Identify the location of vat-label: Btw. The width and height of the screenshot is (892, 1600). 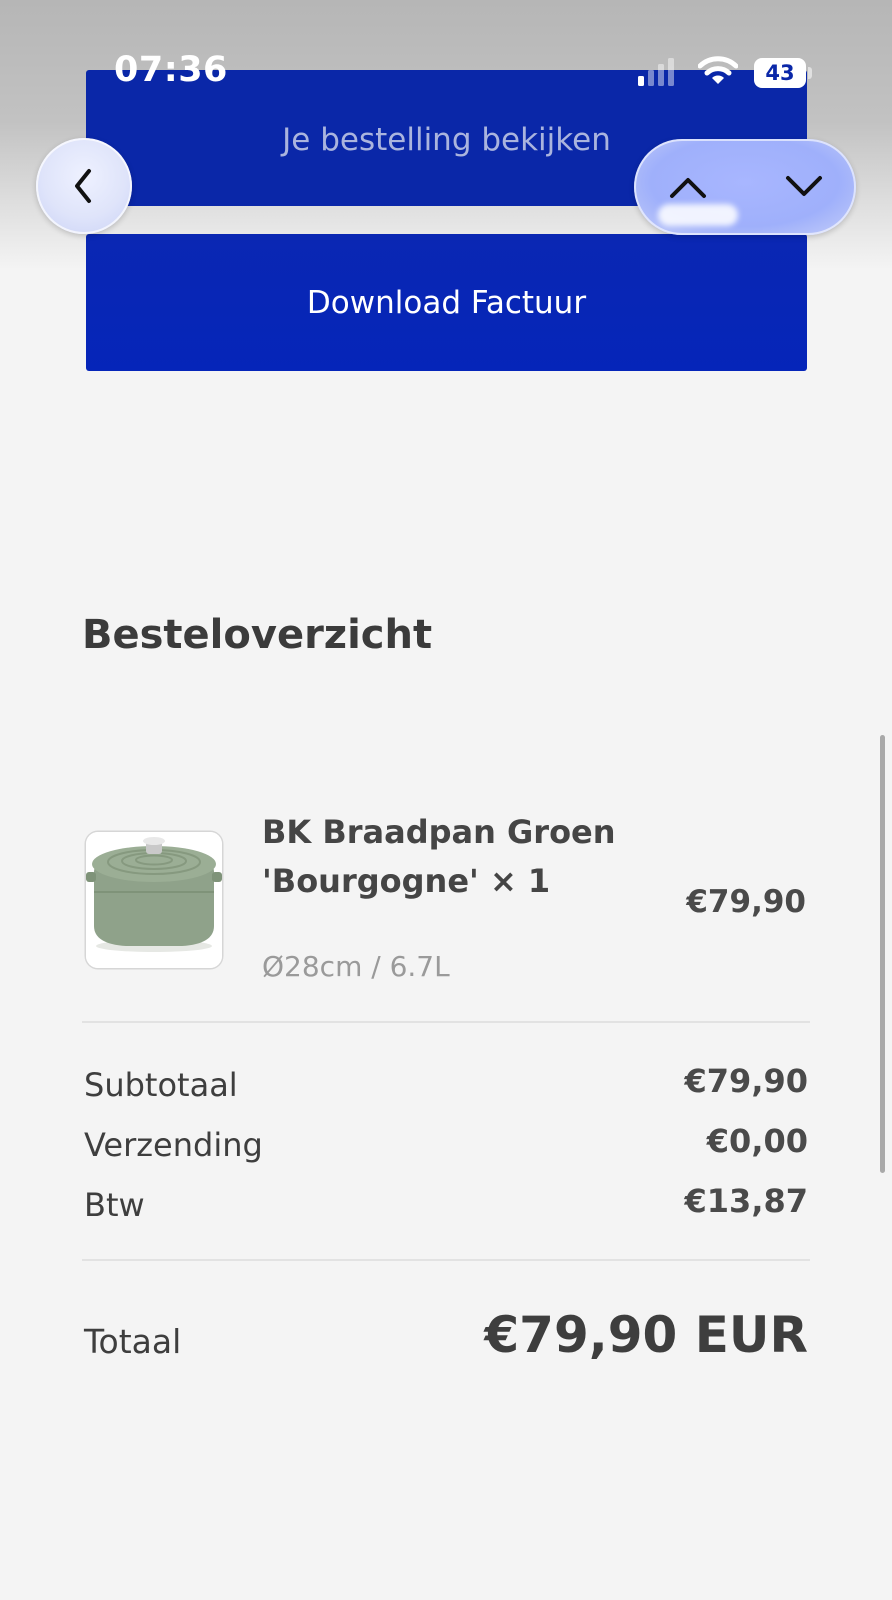
(114, 1205).